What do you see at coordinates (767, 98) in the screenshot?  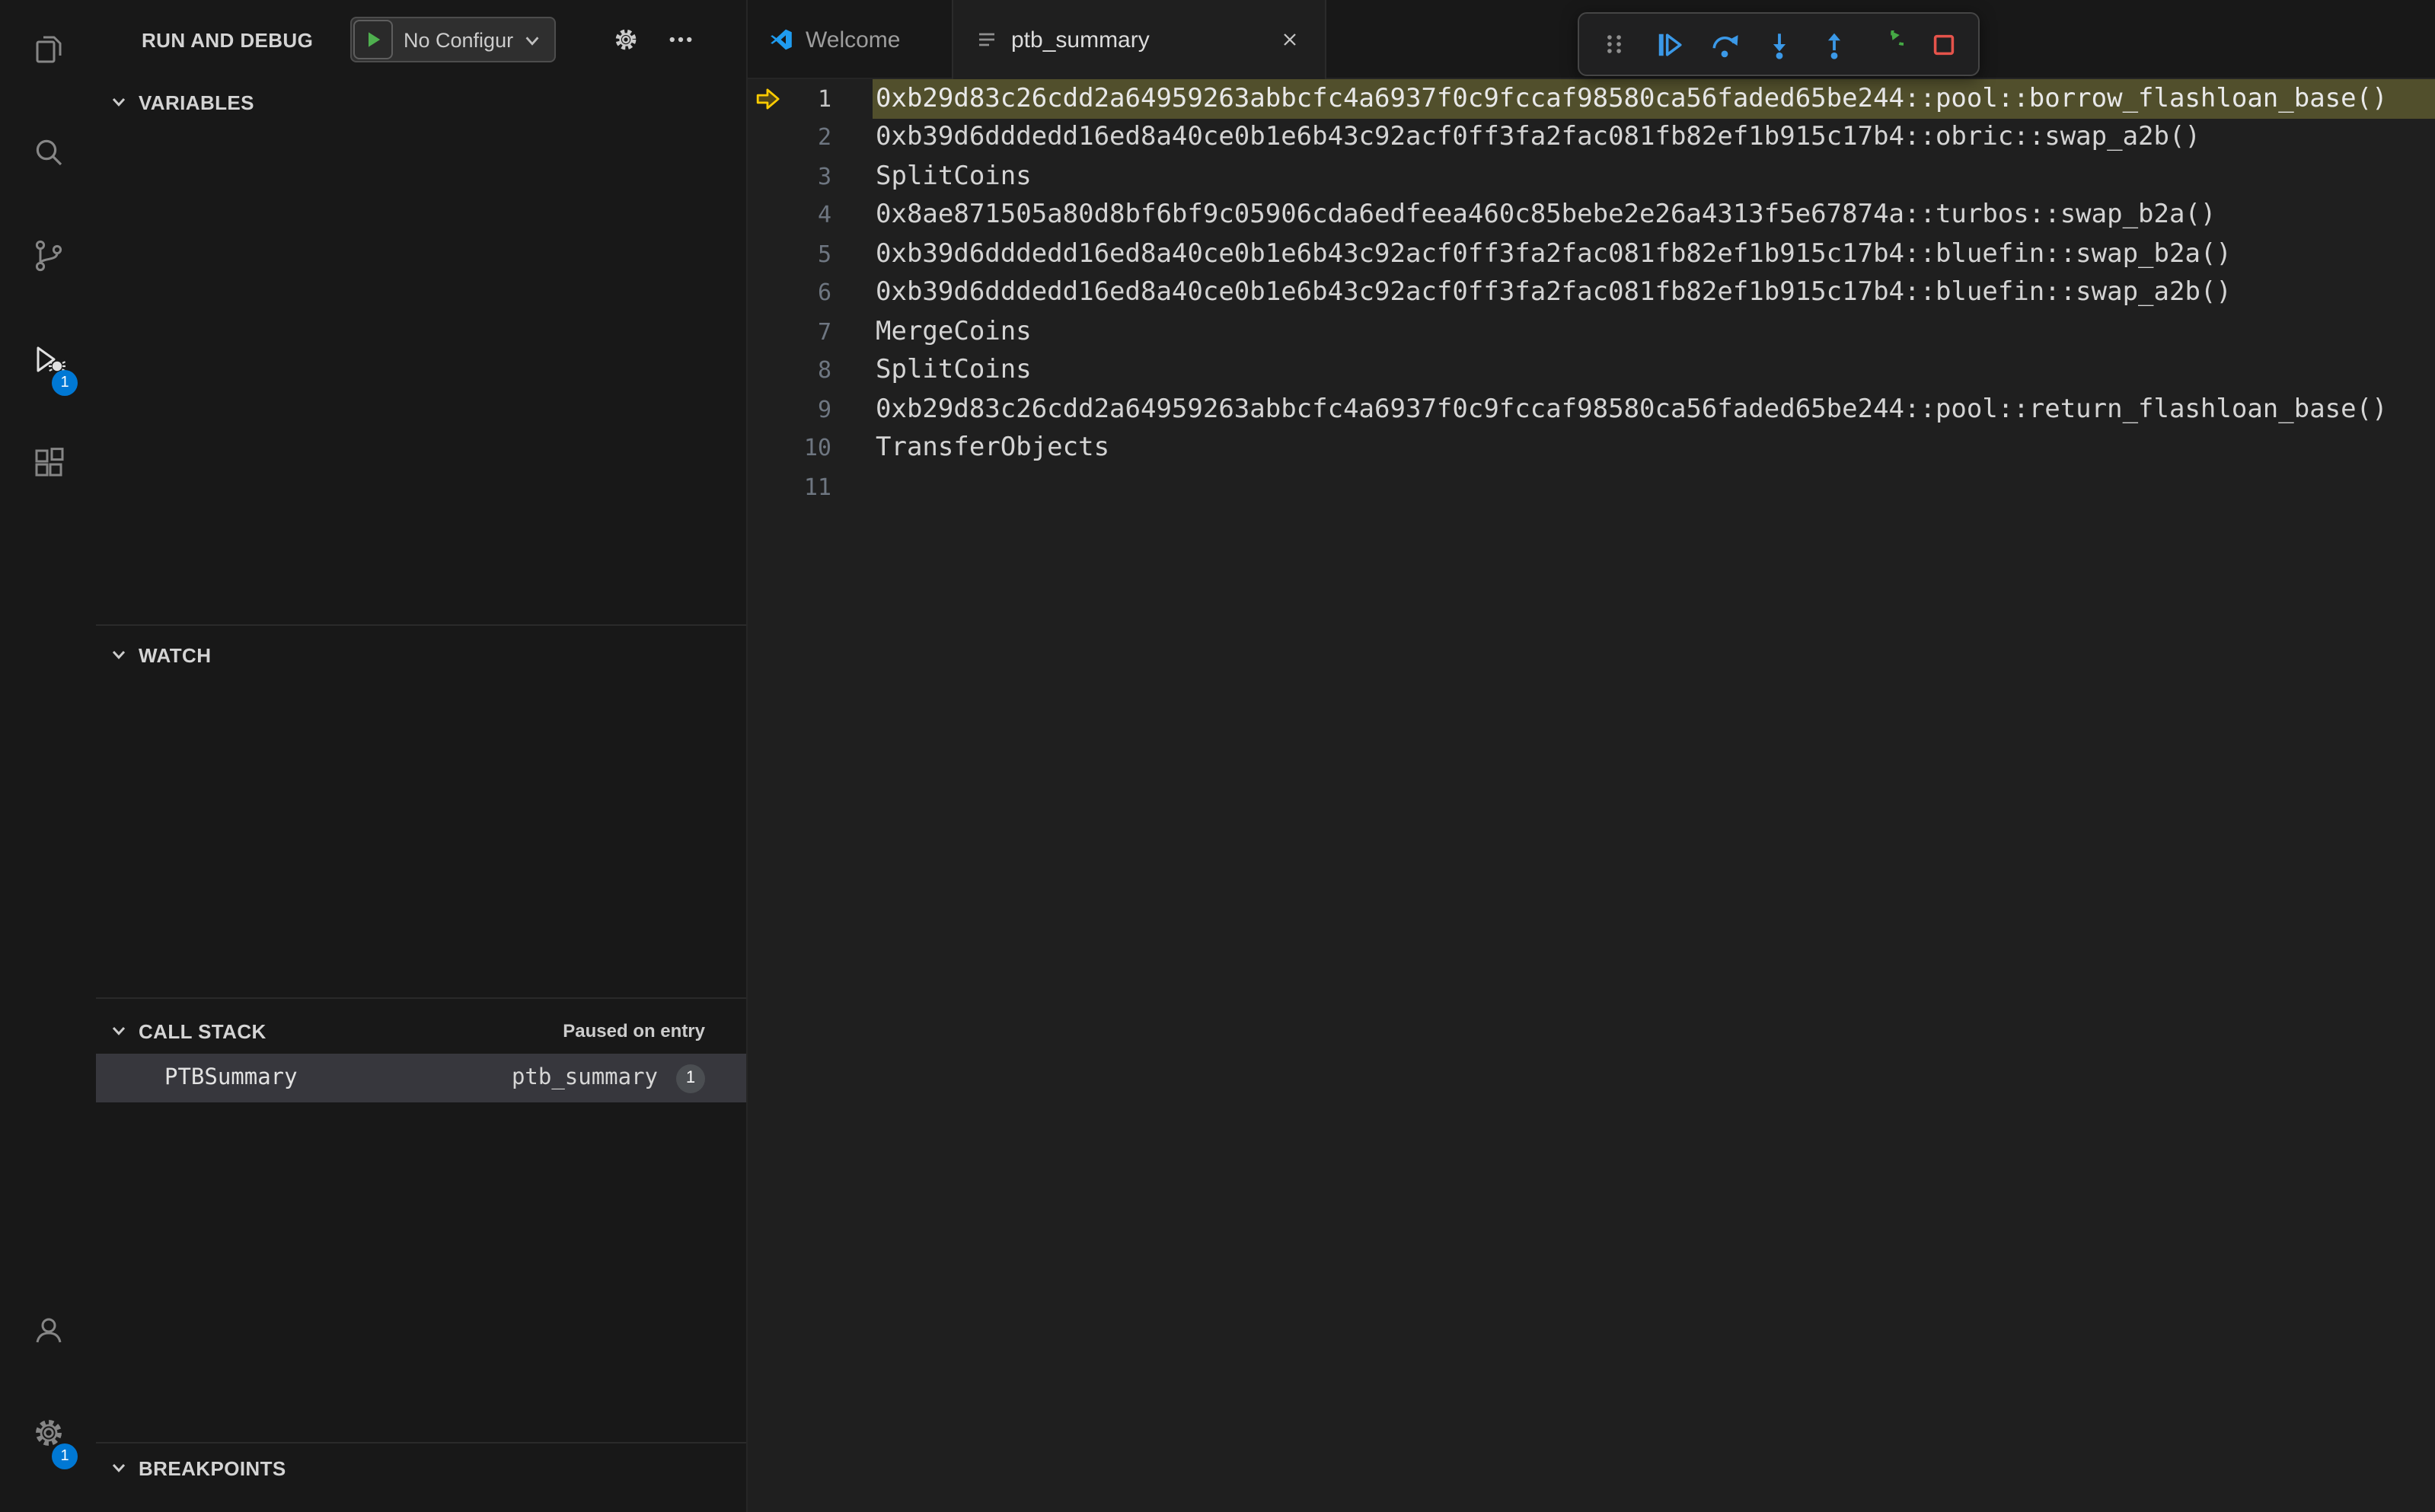 I see `current-frame-arrow-icon` at bounding box center [767, 98].